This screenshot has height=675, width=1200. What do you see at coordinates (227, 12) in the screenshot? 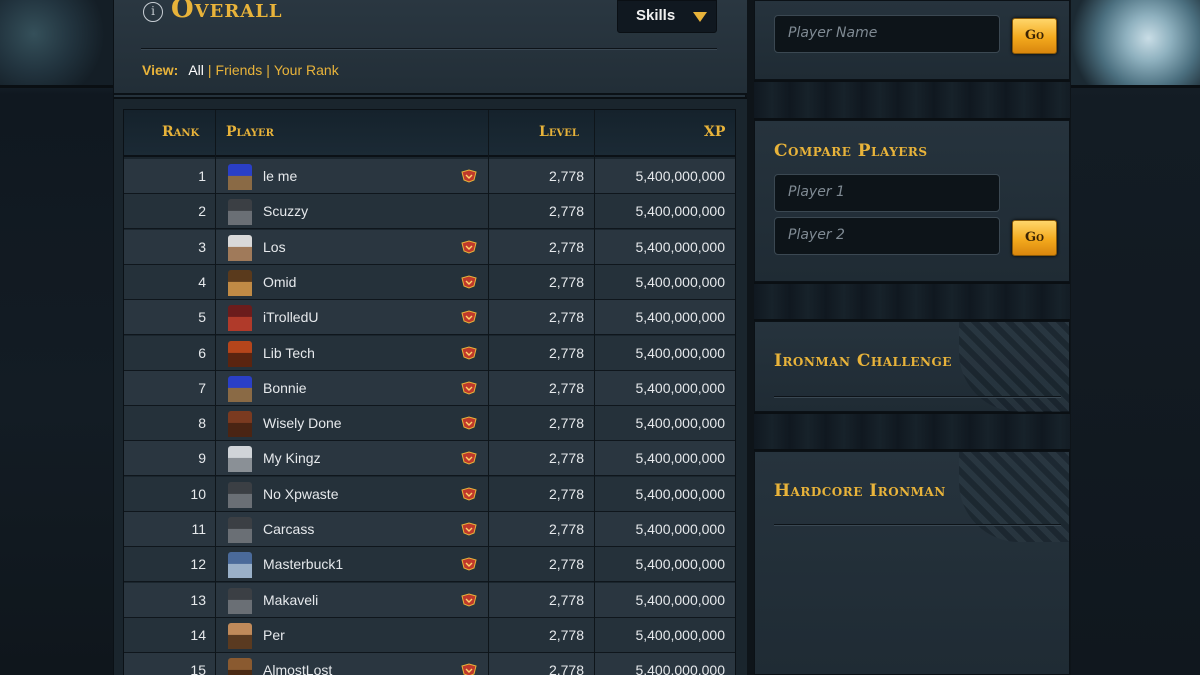
I see `page-title: Overall` at bounding box center [227, 12].